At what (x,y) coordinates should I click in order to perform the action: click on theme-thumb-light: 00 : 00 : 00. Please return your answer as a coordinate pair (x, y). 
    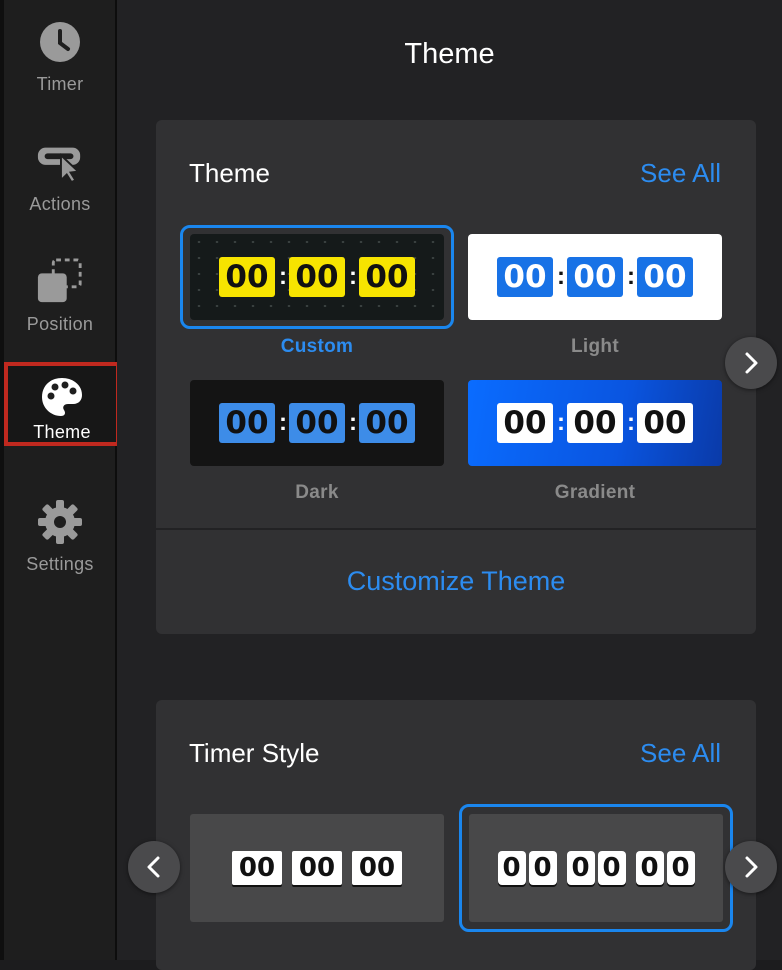
    Looking at the image, I should click on (595, 277).